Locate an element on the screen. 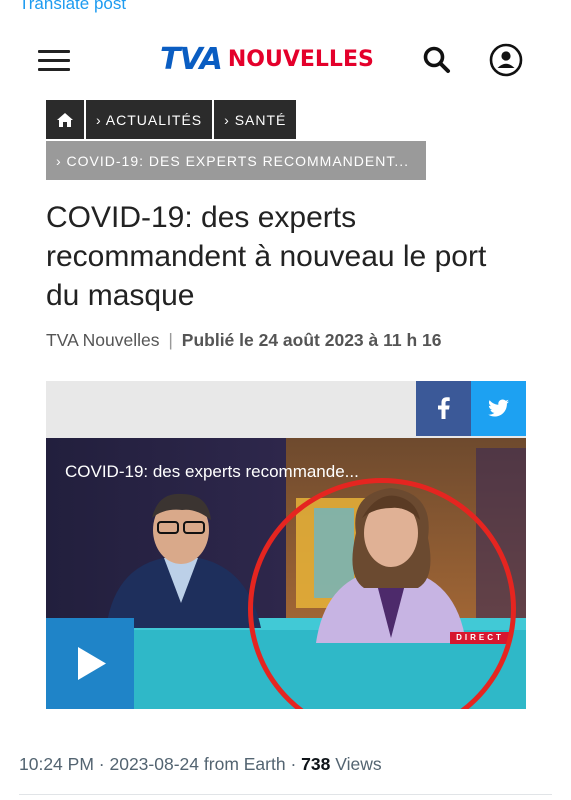 The image size is (571, 800). play-button is located at coordinates (90, 663).